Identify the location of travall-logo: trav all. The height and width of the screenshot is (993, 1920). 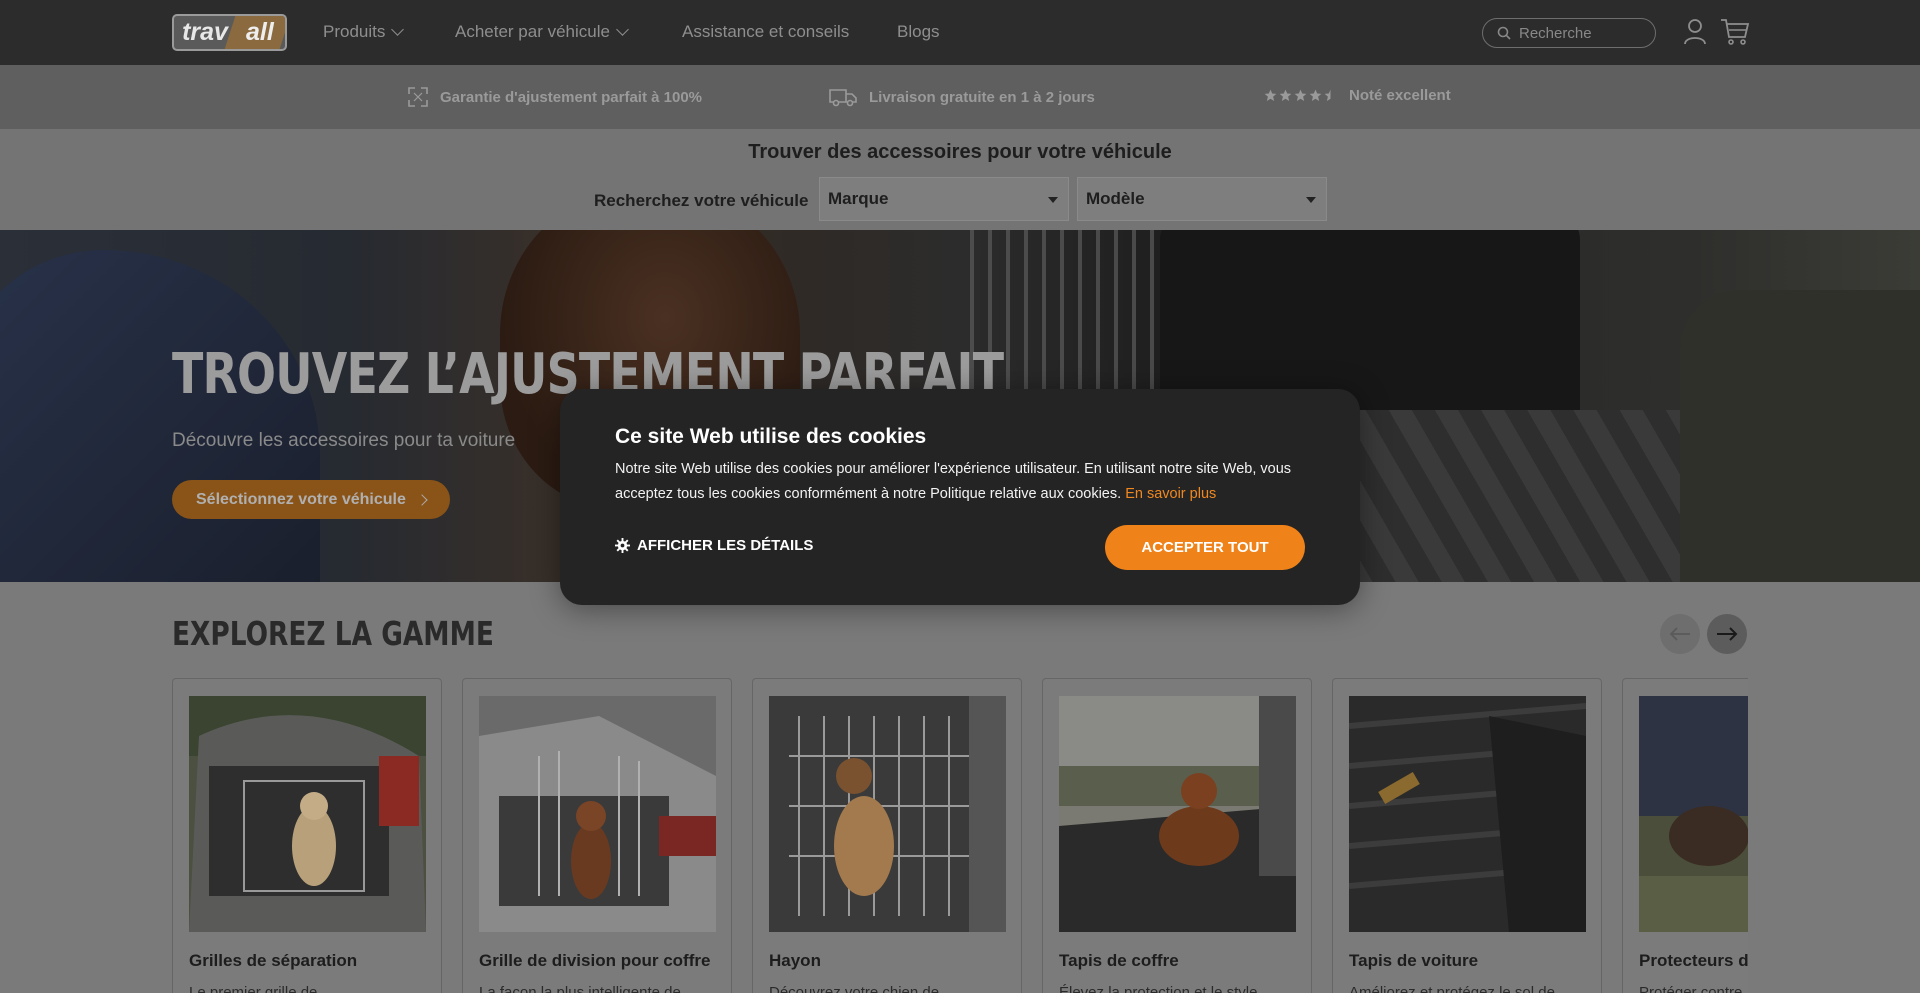
(229, 32).